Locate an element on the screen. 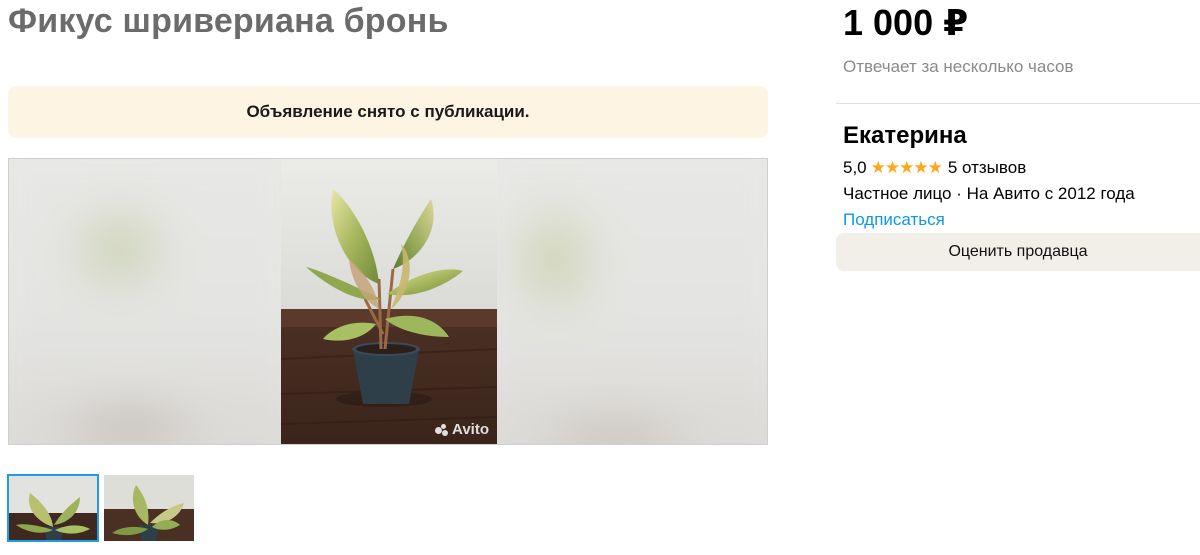 The height and width of the screenshot is (555, 1200). avito-watermark: Avito is located at coordinates (462, 429).